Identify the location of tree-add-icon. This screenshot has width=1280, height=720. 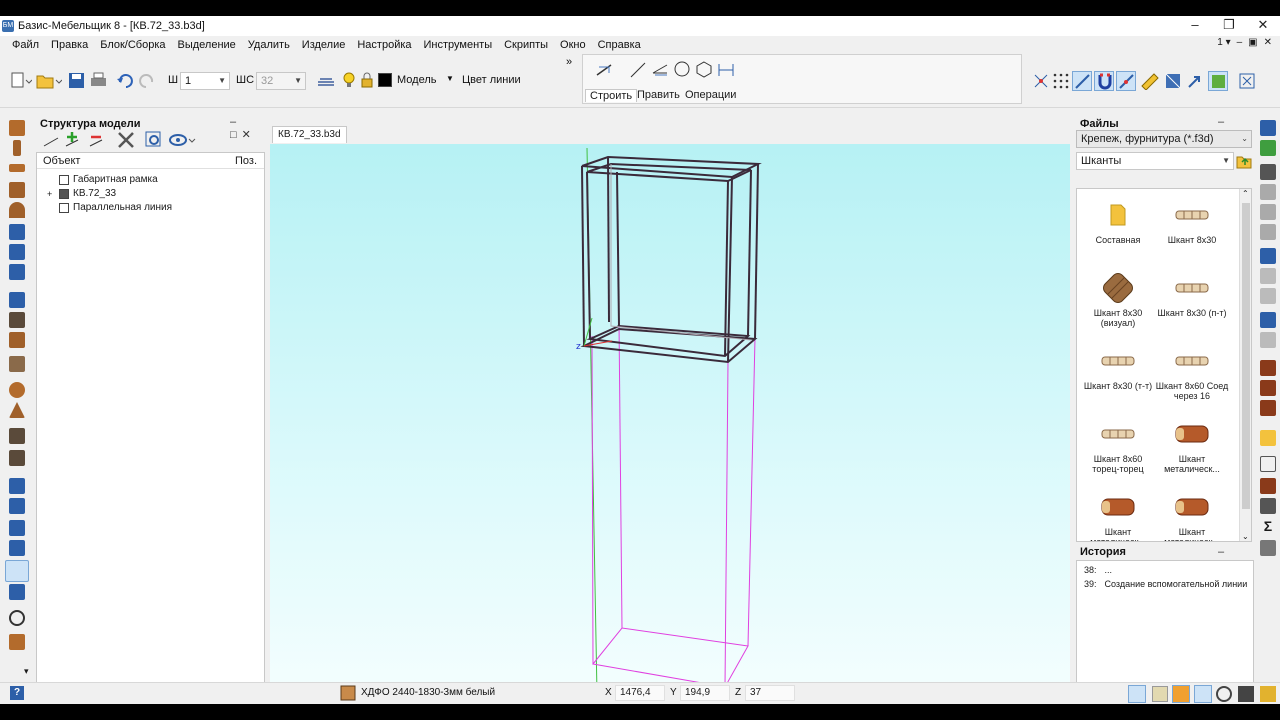
(73, 140).